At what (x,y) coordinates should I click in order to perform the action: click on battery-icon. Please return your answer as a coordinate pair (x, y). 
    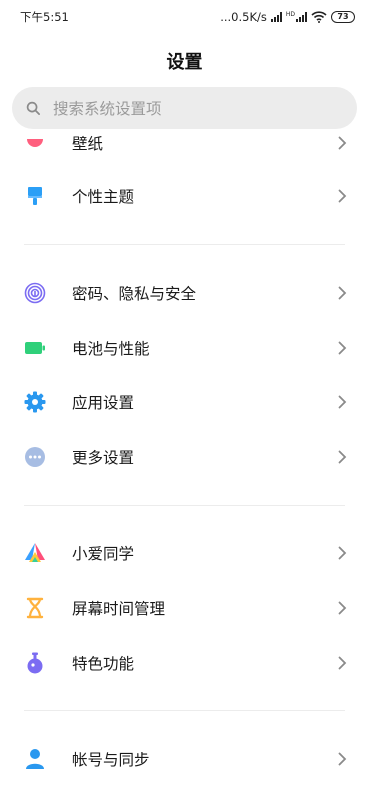
    Looking at the image, I should click on (35, 348).